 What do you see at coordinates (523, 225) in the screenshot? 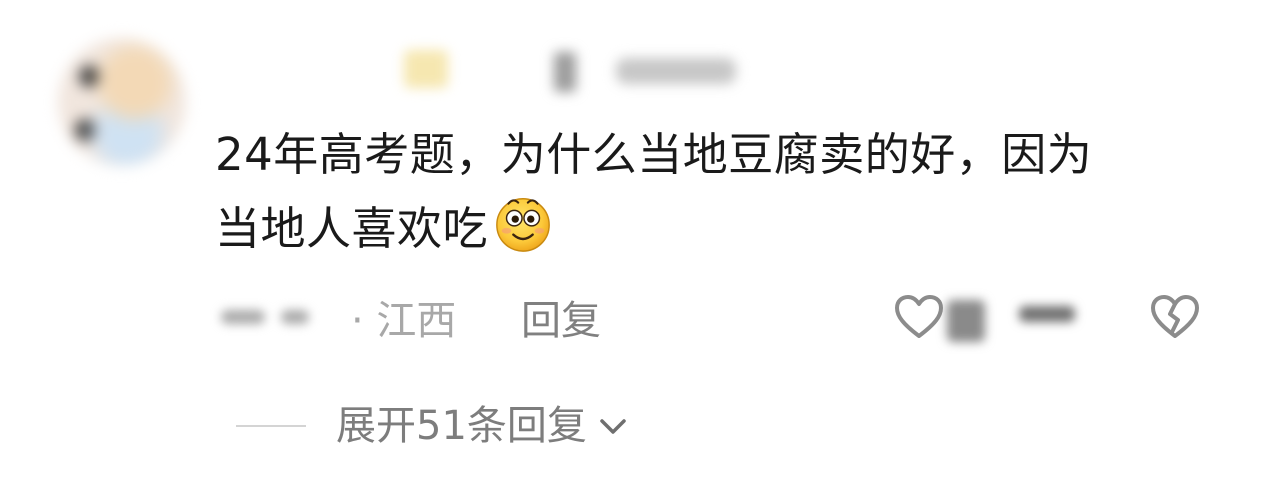
I see `smile-emoji-icon` at bounding box center [523, 225].